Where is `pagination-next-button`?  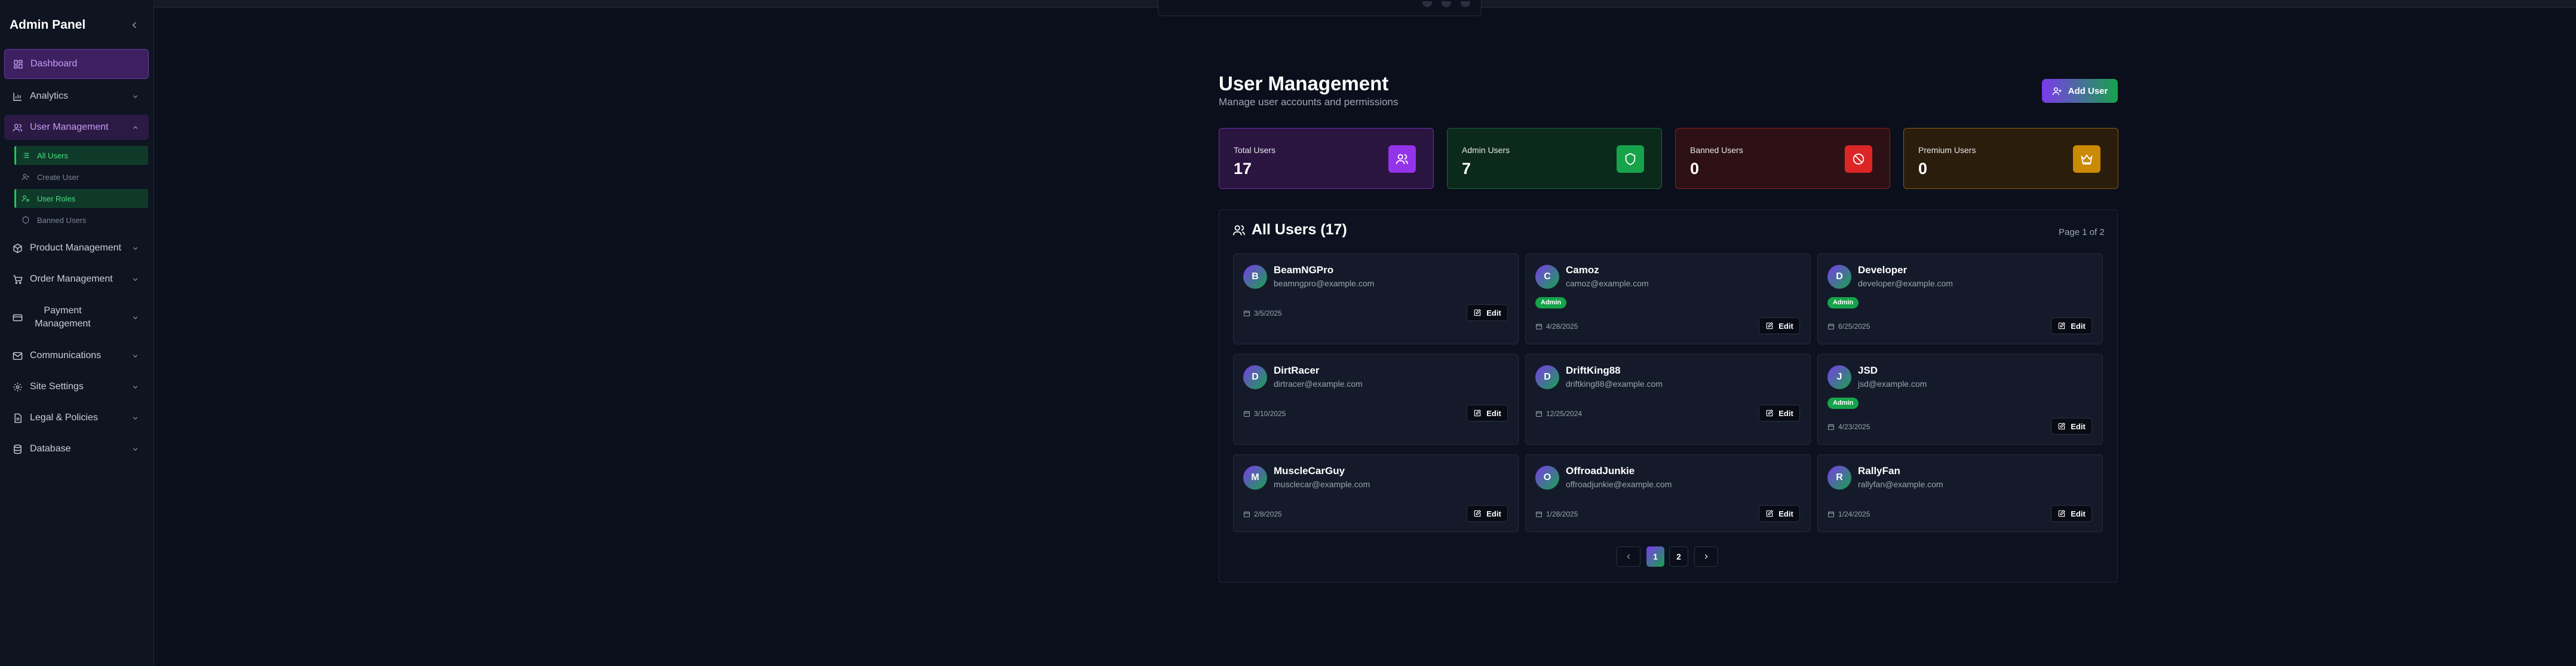
pagination-next-button is located at coordinates (1706, 556).